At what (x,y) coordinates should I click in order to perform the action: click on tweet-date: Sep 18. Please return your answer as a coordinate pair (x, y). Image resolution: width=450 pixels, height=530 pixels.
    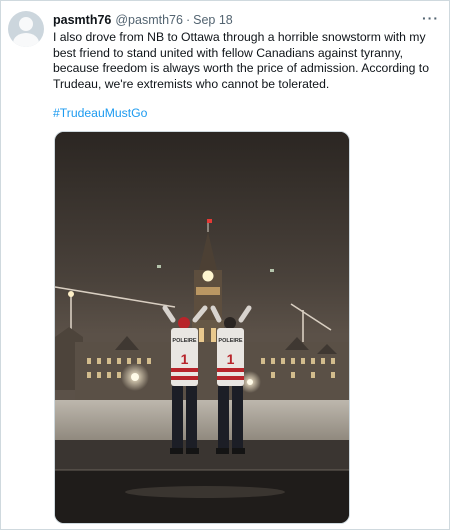
    Looking at the image, I should click on (213, 20).